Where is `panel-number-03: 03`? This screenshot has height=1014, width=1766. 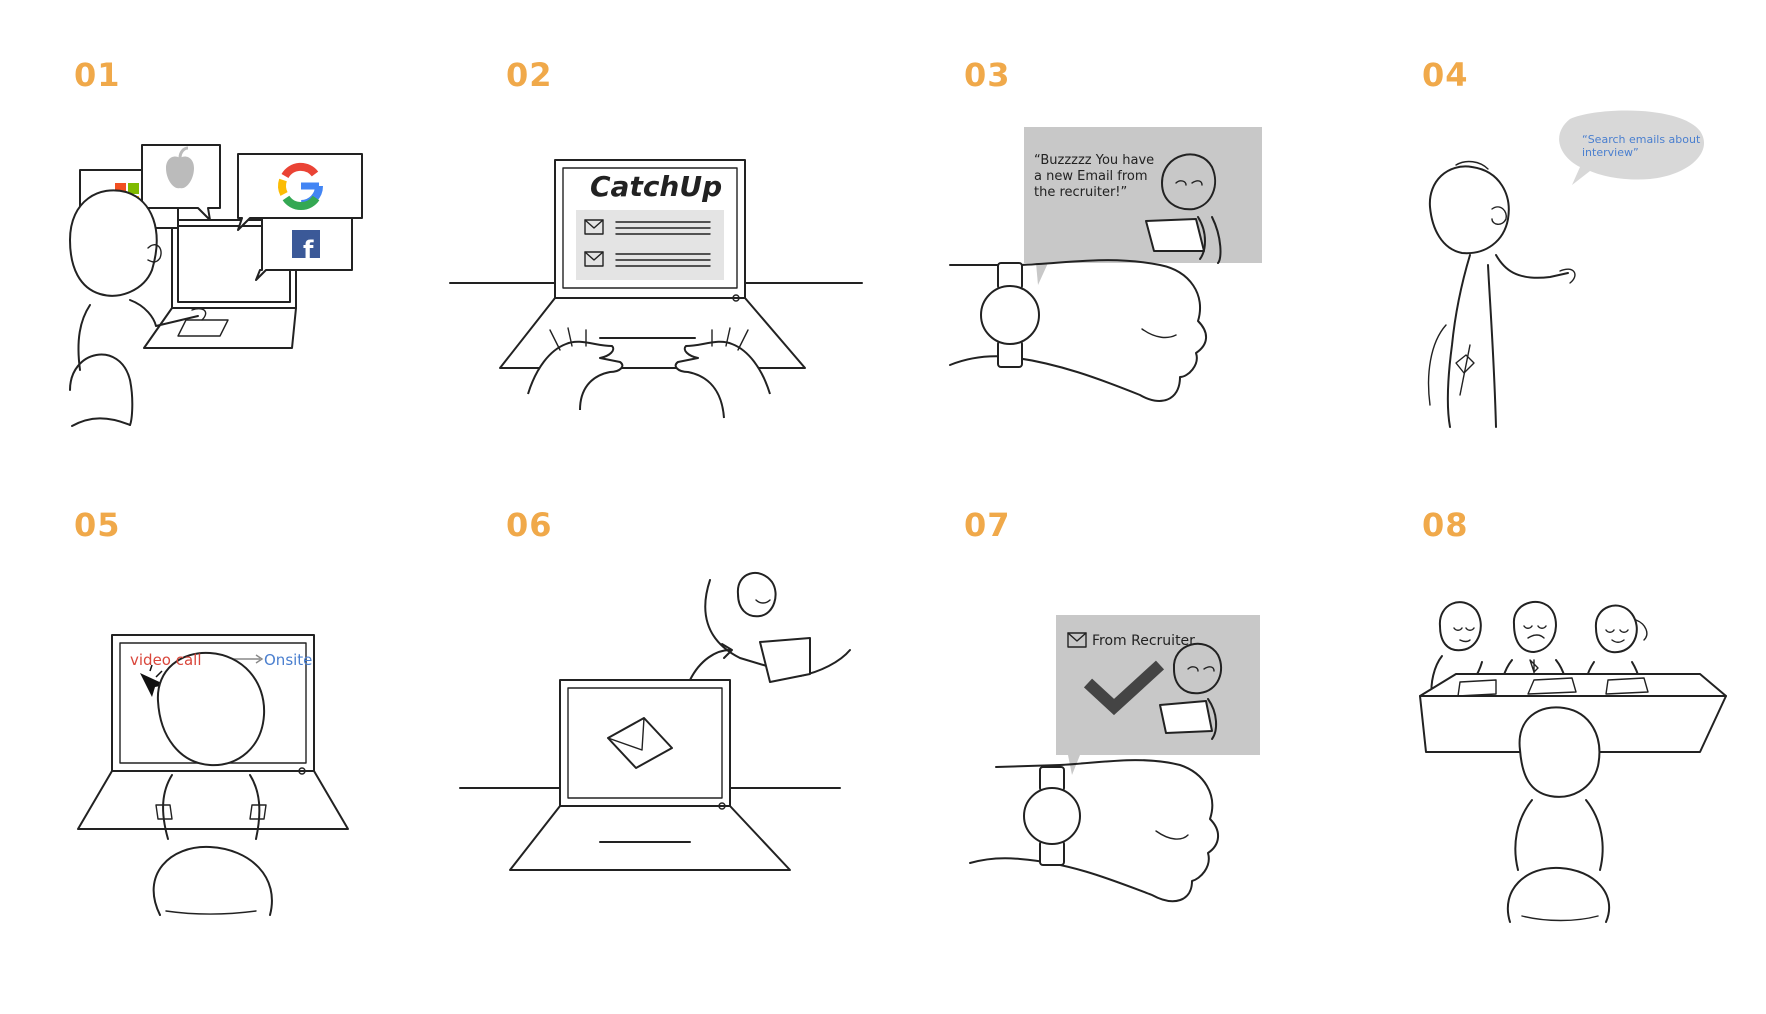 panel-number-03: 03 is located at coordinates (987, 75).